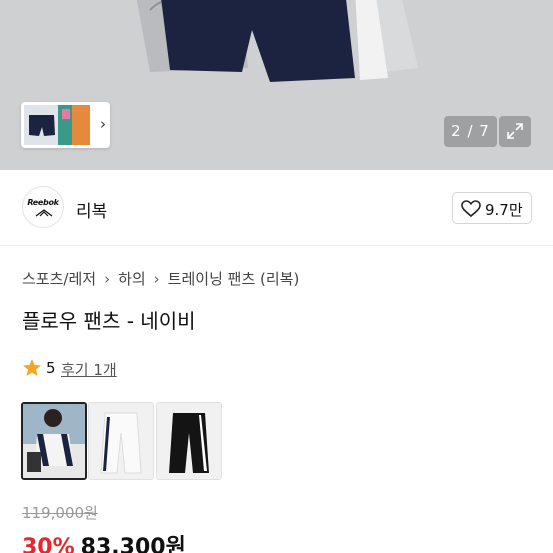 The width and height of the screenshot is (553, 553). What do you see at coordinates (57, 125) in the screenshot?
I see `thumbnail-images` at bounding box center [57, 125].